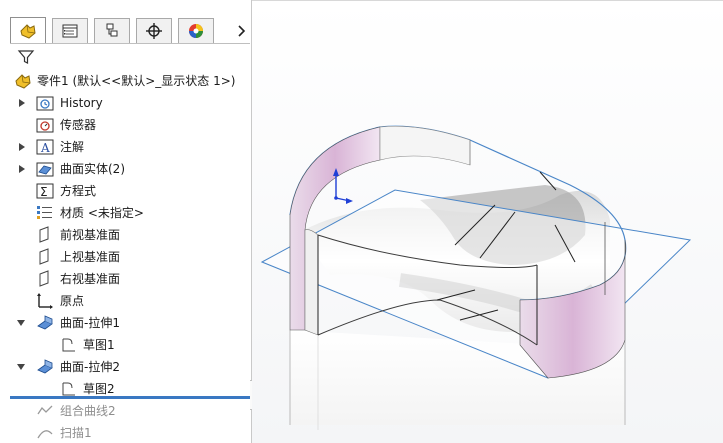 The width and height of the screenshot is (723, 443). What do you see at coordinates (99, 345) in the screenshot?
I see `tree-item-label: 草图1` at bounding box center [99, 345].